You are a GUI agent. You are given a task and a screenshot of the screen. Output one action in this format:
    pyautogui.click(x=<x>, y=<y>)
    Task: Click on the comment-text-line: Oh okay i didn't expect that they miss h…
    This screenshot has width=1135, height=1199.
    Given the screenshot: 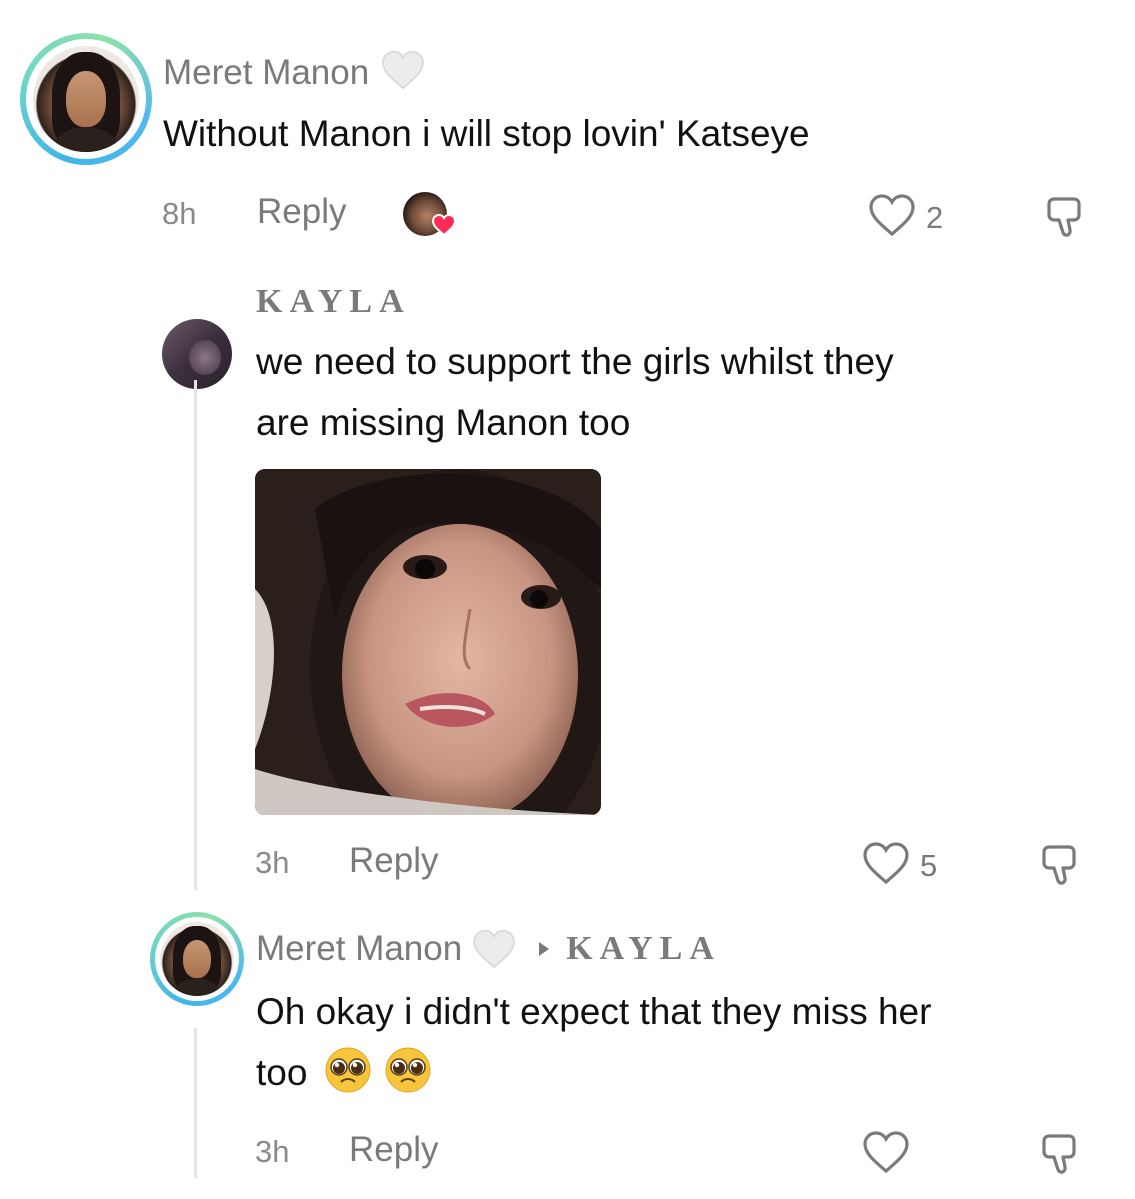 What is the action you would take?
    pyautogui.click(x=594, y=1011)
    